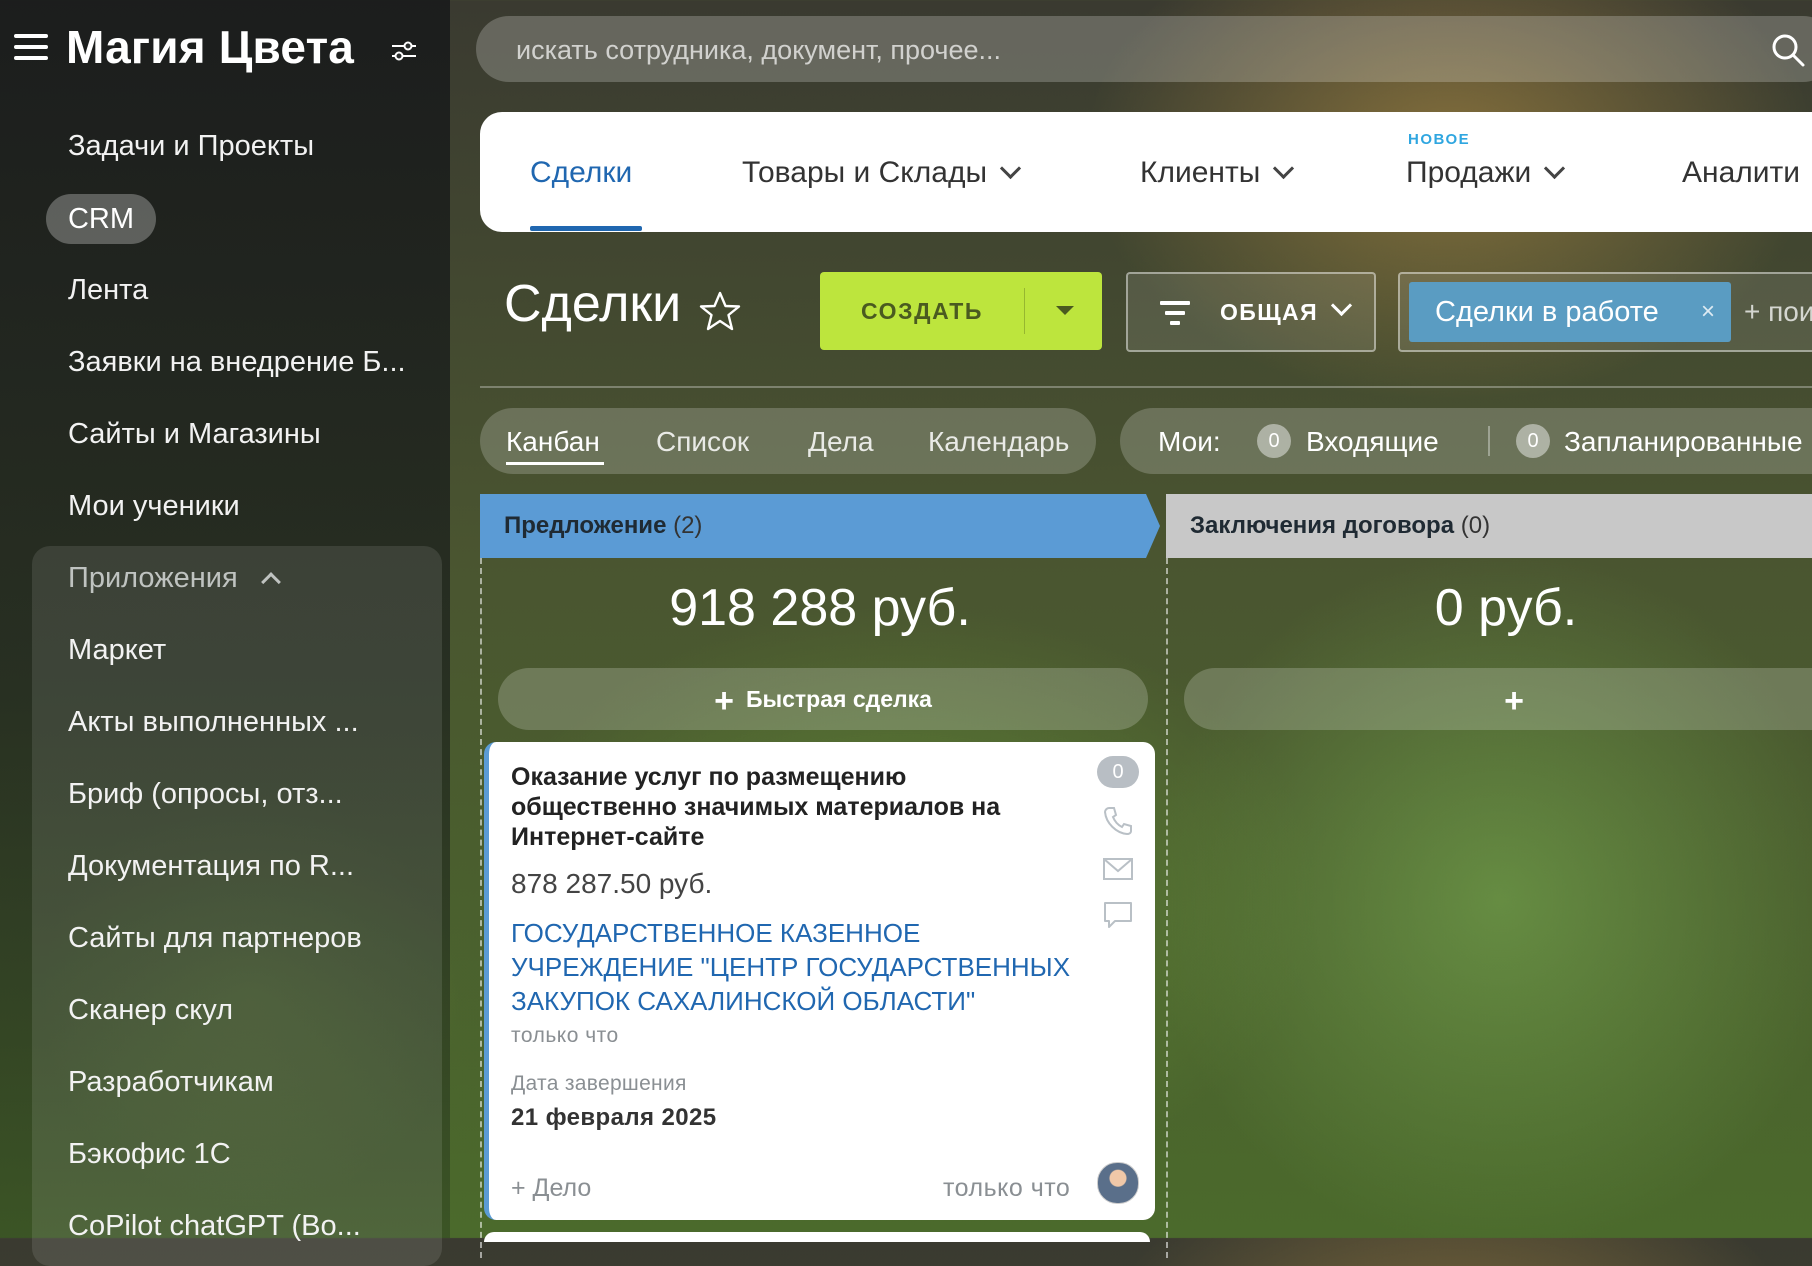 The width and height of the screenshot is (1812, 1266). What do you see at coordinates (171, 1082) in the screenshot?
I see `sidebar-app-developers: Разработчикам` at bounding box center [171, 1082].